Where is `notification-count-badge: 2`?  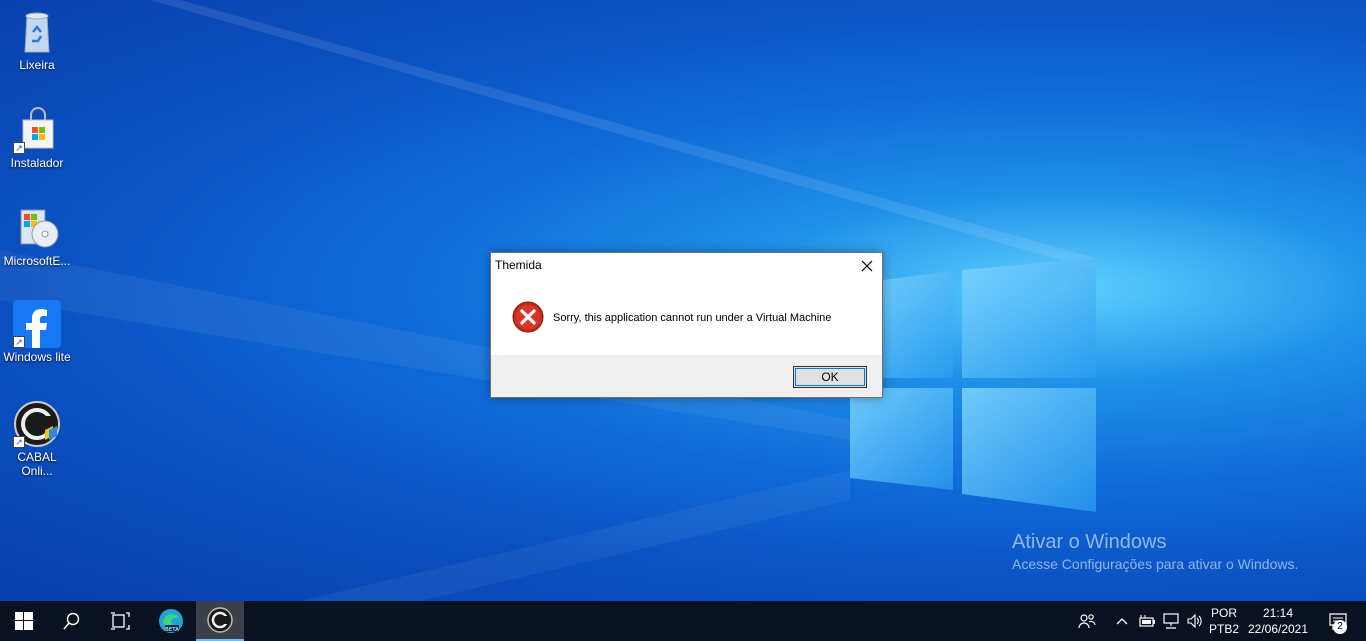 notification-count-badge: 2 is located at coordinates (1340, 627).